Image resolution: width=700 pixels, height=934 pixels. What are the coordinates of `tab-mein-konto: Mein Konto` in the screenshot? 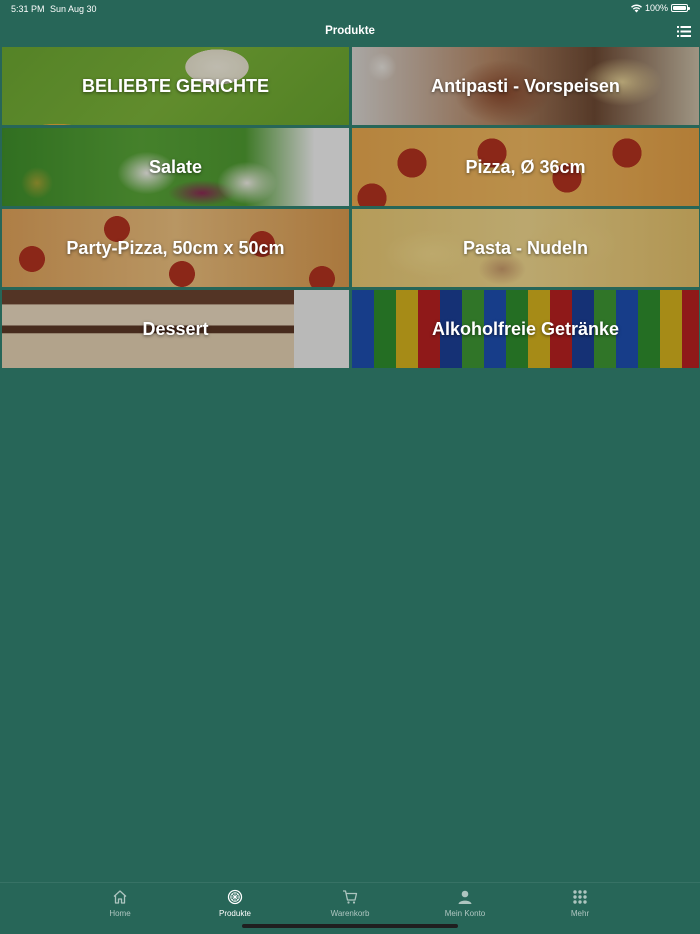 It's located at (465, 906).